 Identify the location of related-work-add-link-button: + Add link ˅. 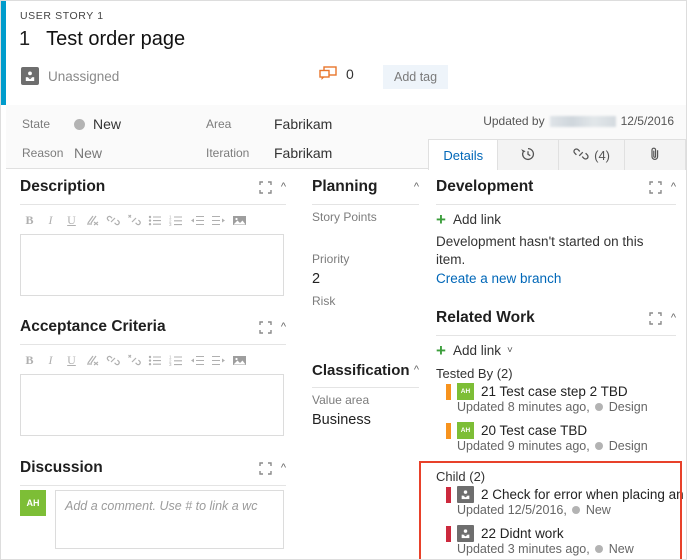
(554, 349).